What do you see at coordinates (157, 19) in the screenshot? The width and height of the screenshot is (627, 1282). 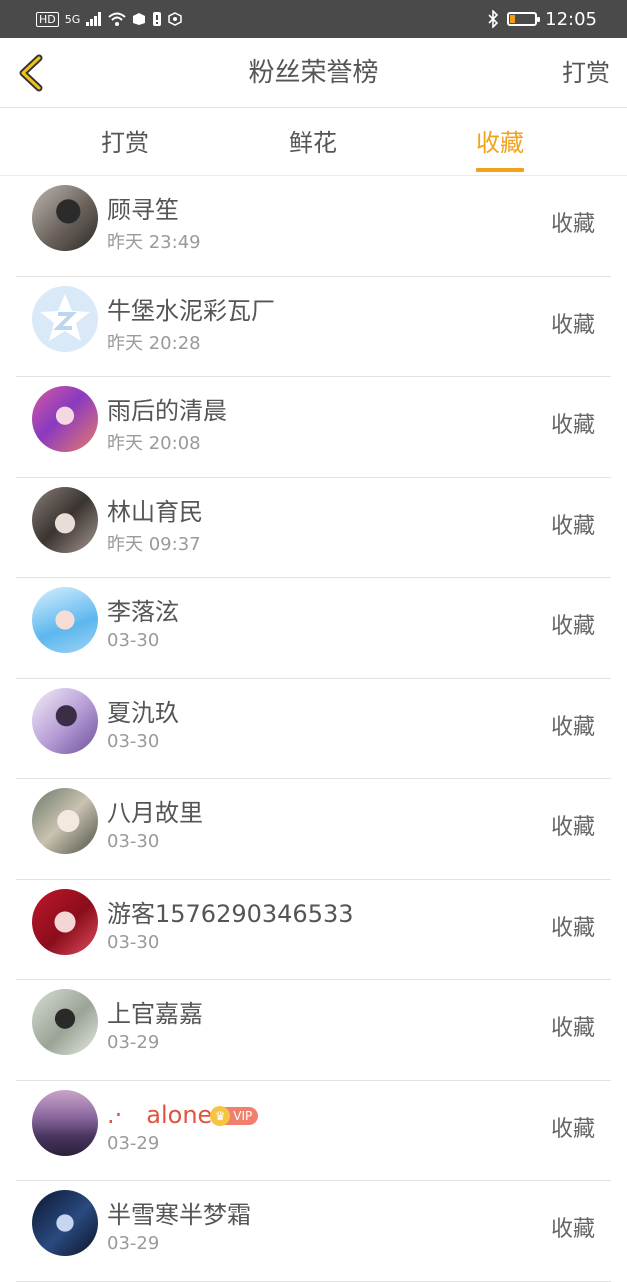 I see `alert-icon` at bounding box center [157, 19].